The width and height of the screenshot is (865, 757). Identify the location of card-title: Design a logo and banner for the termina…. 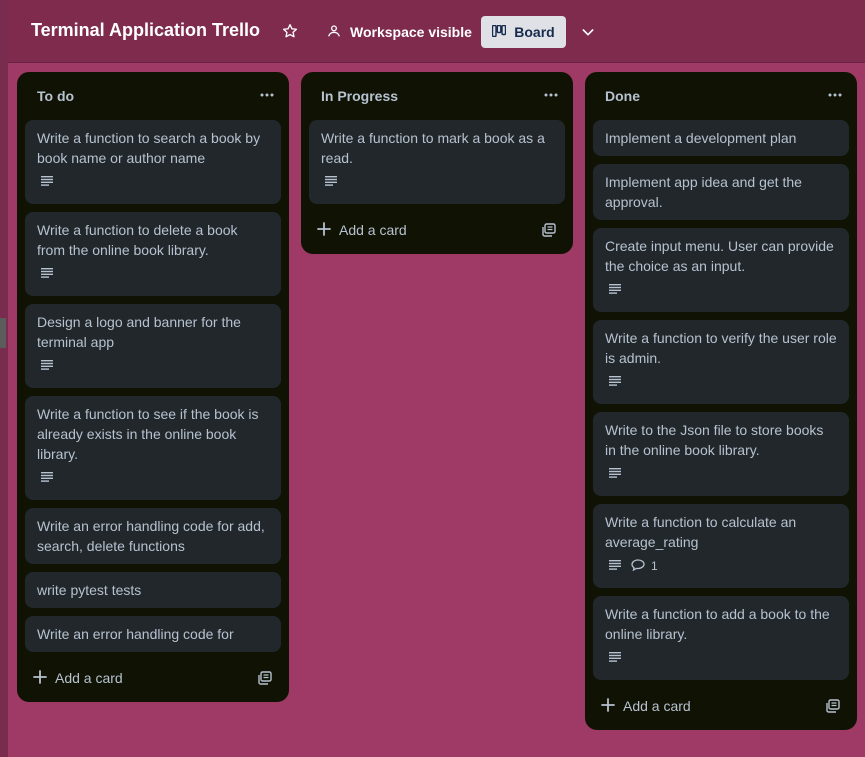
(139, 332).